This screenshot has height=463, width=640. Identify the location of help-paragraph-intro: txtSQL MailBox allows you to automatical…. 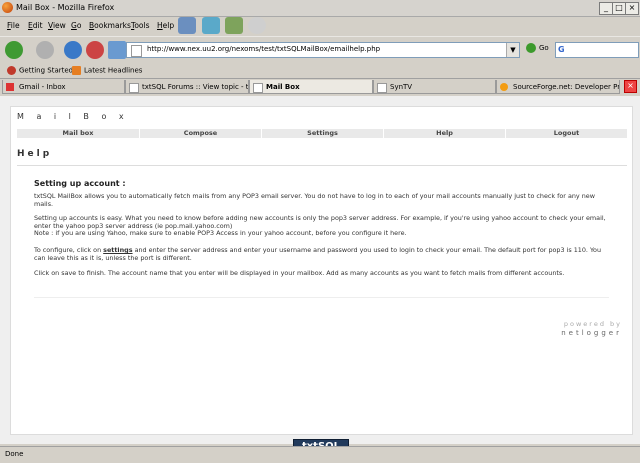
(314, 200).